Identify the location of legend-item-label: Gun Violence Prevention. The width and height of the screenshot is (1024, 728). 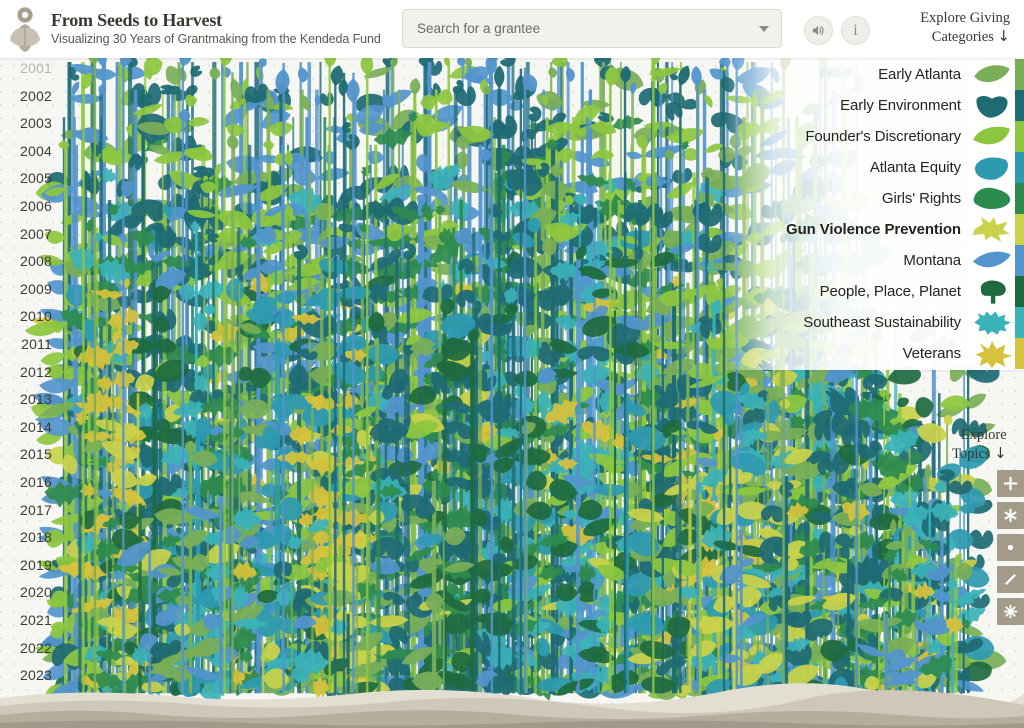
(873, 229).